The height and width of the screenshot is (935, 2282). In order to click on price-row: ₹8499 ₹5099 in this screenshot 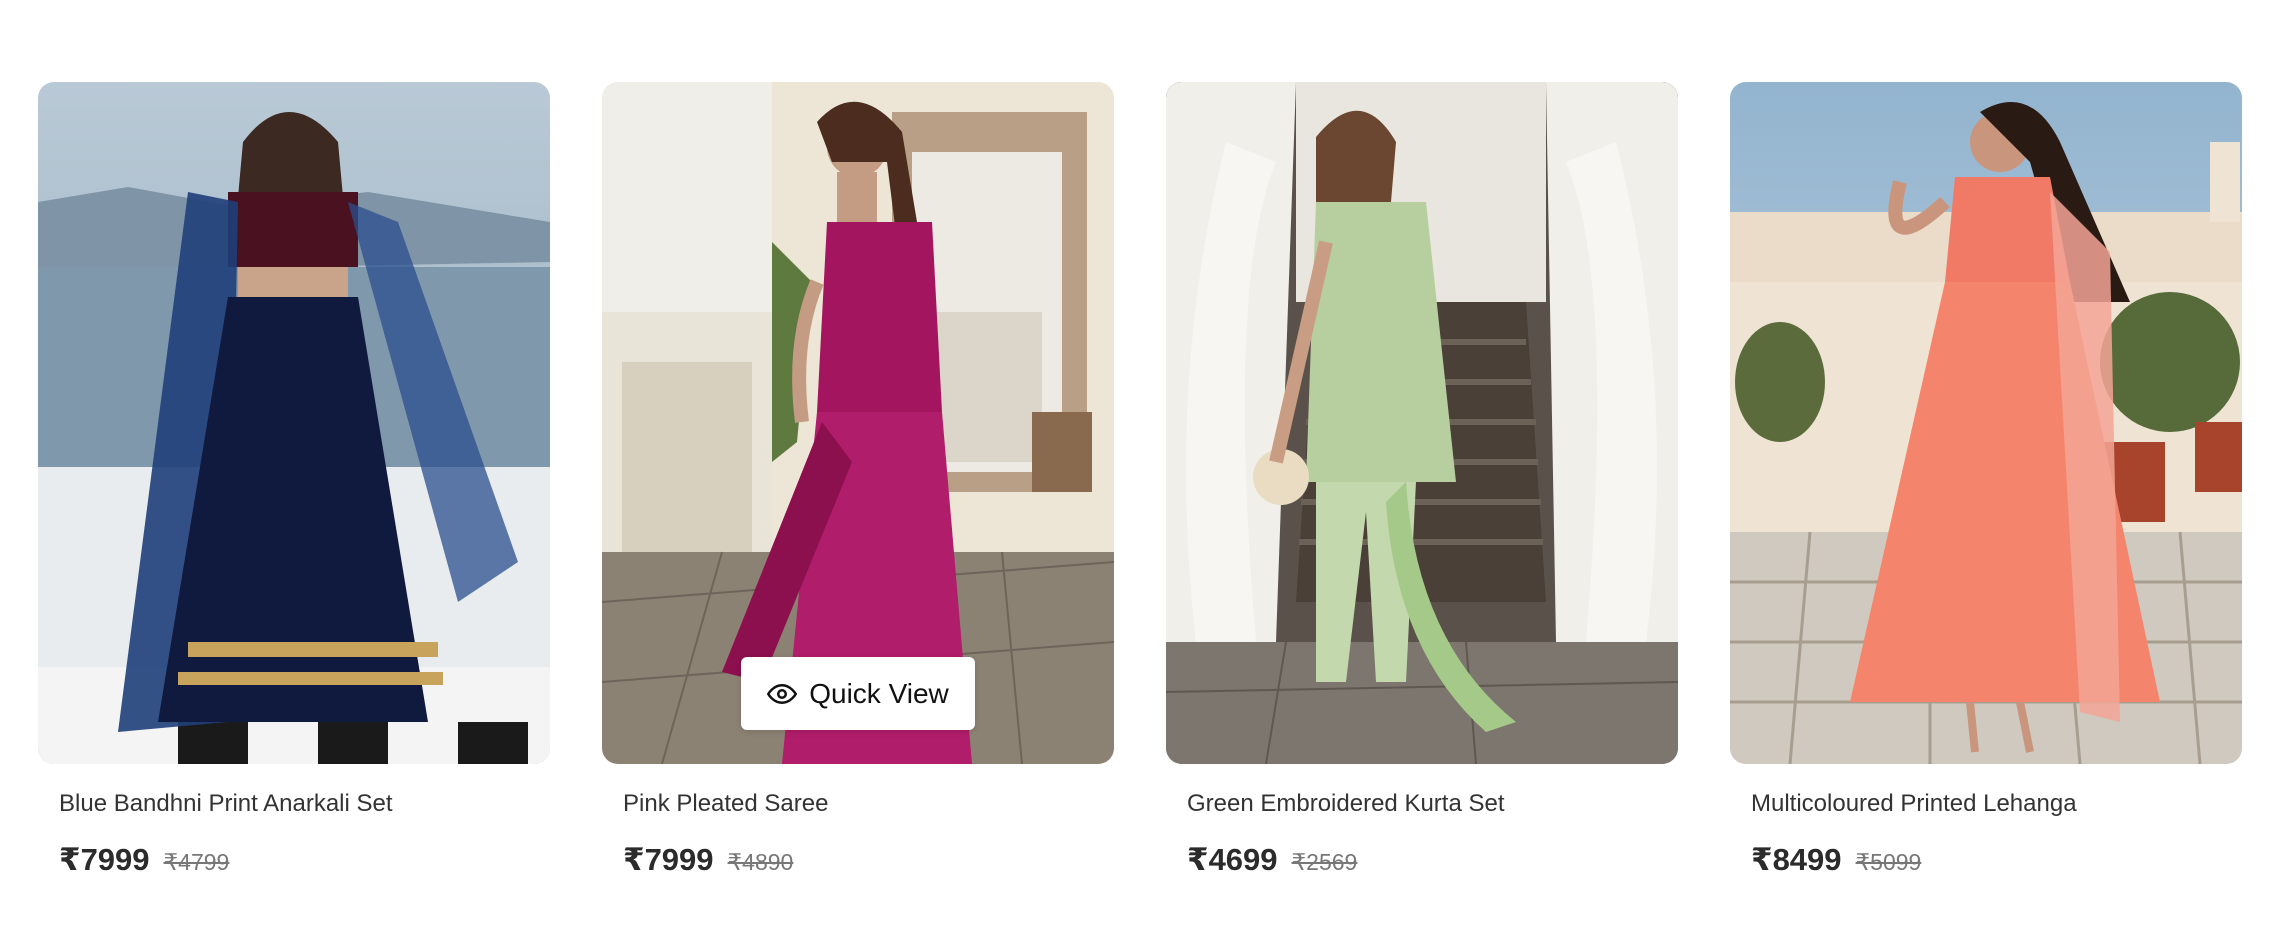, I will do `click(1996, 860)`.